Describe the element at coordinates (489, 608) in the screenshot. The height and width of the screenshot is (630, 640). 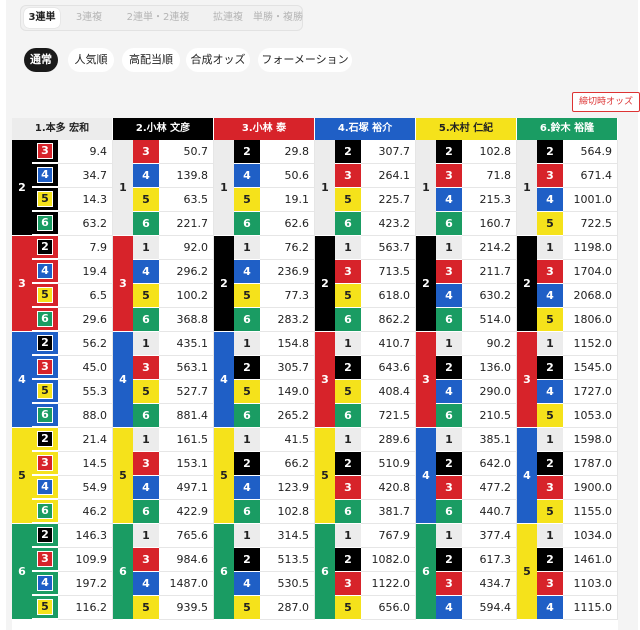
I see `odds-cell: 594.4` at that location.